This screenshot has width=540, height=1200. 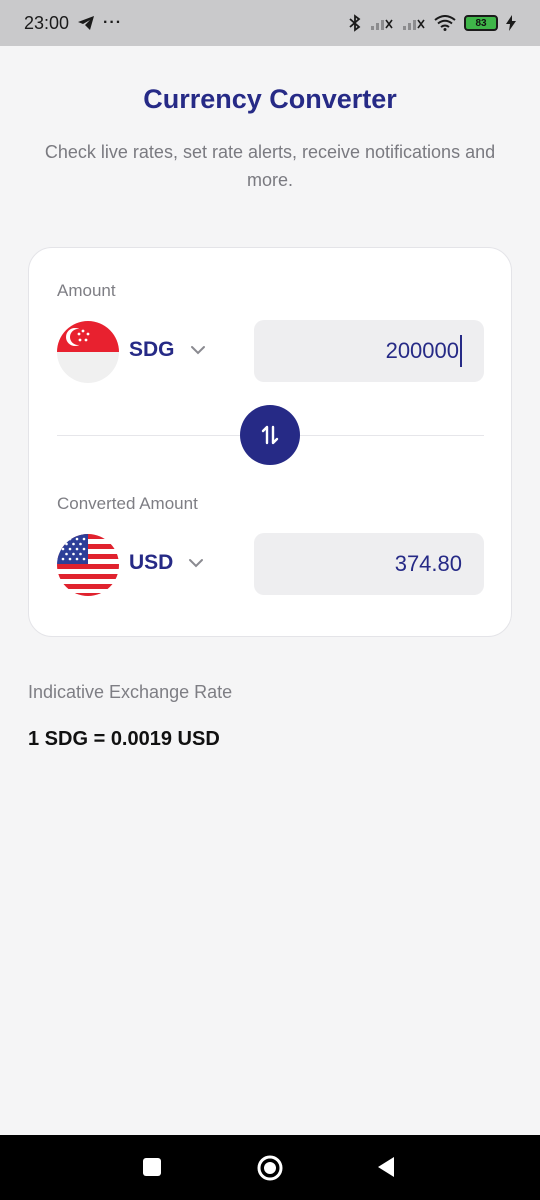 I want to click on telegram-icon, so click(x=86, y=23).